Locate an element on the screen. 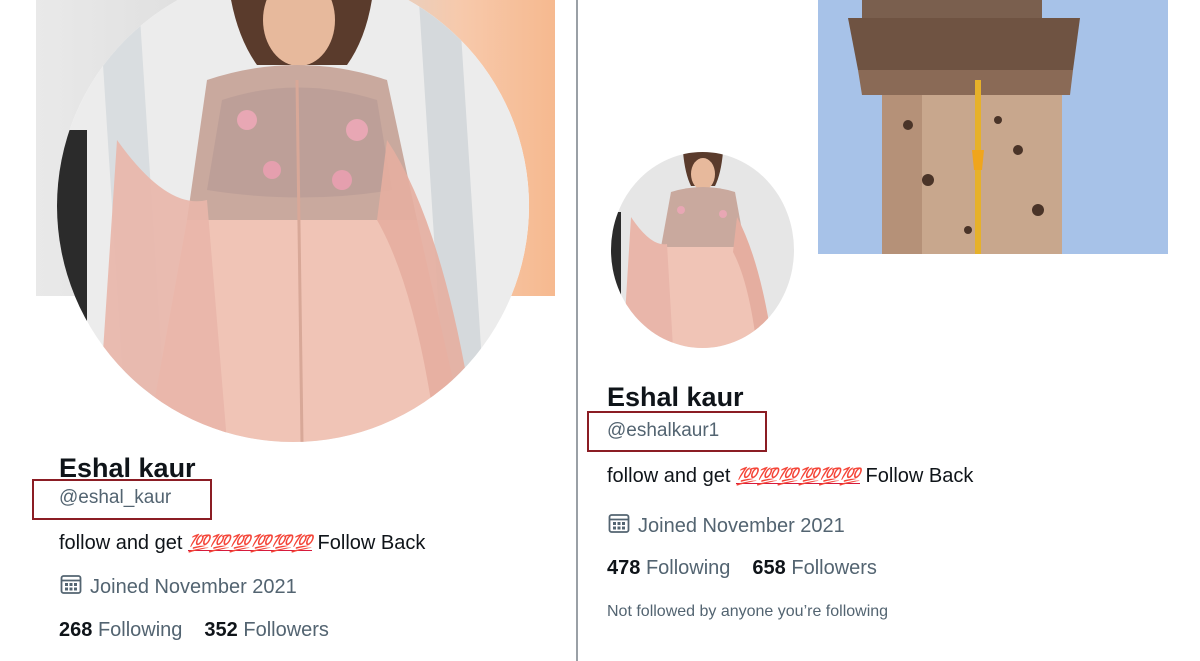 Image resolution: width=1200 pixels, height=661 pixels. followers-link: 352 Followers is located at coordinates (266, 630).